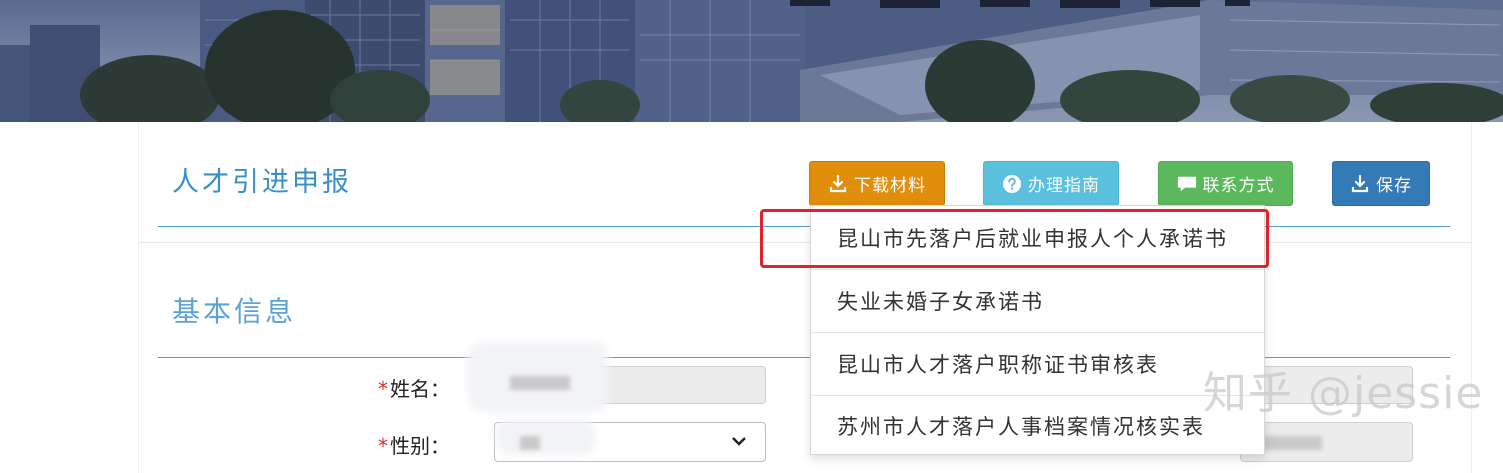  Describe the element at coordinates (1343, 393) in the screenshot. I see `watermark: 知乎 @jessie` at that location.